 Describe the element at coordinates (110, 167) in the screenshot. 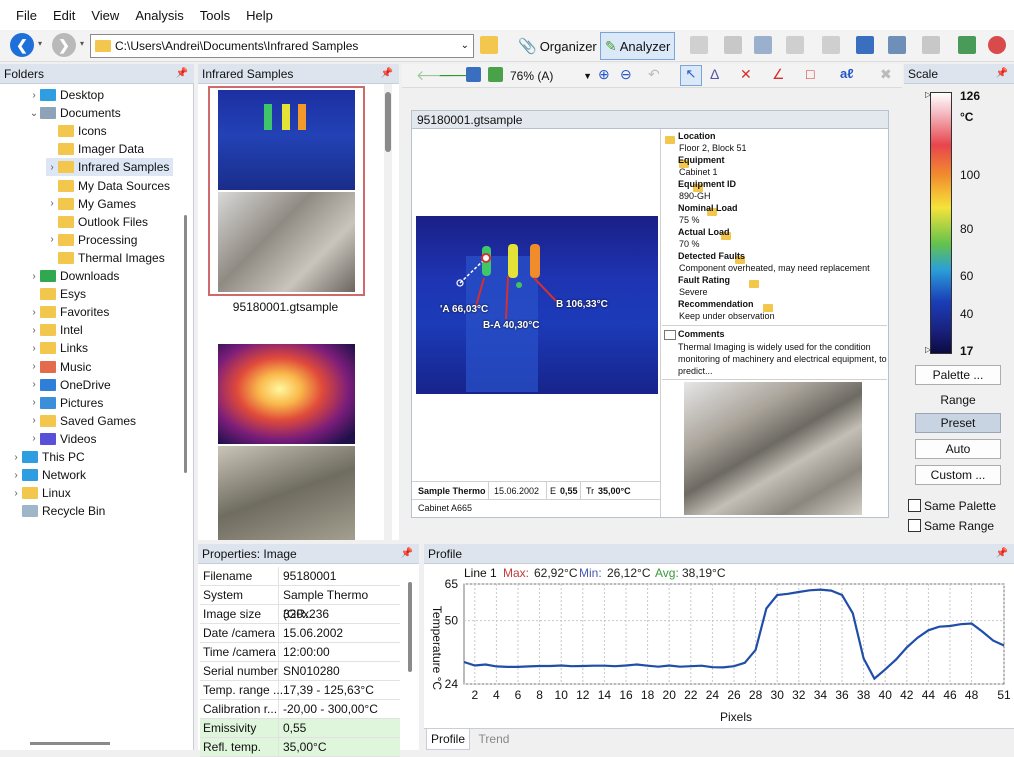

I see `tree-item: › Infrared Samples` at that location.